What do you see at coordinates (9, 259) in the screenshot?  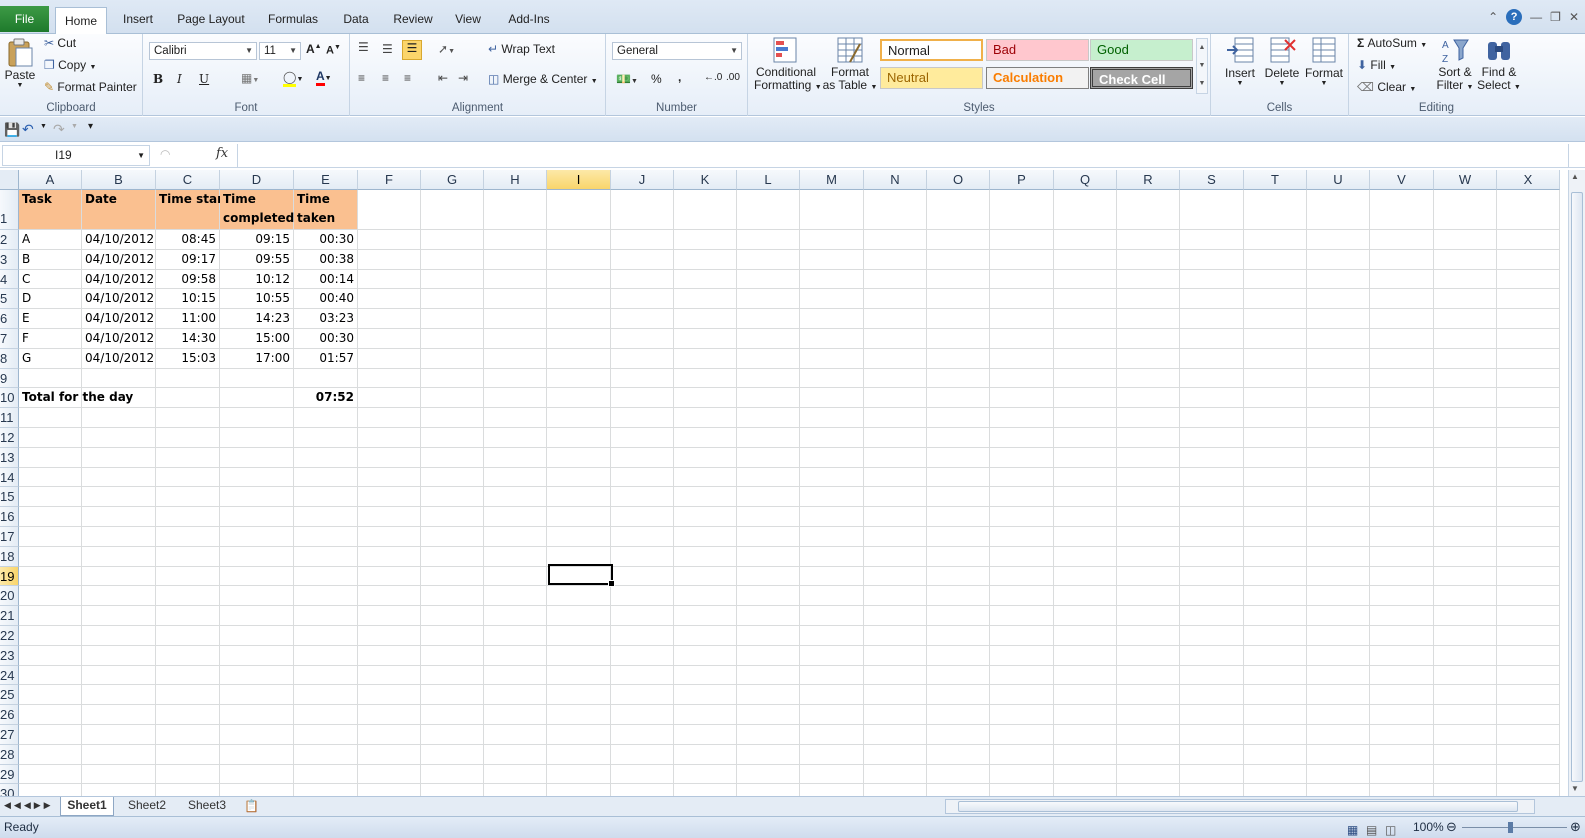 I see `row-header-3: 3` at bounding box center [9, 259].